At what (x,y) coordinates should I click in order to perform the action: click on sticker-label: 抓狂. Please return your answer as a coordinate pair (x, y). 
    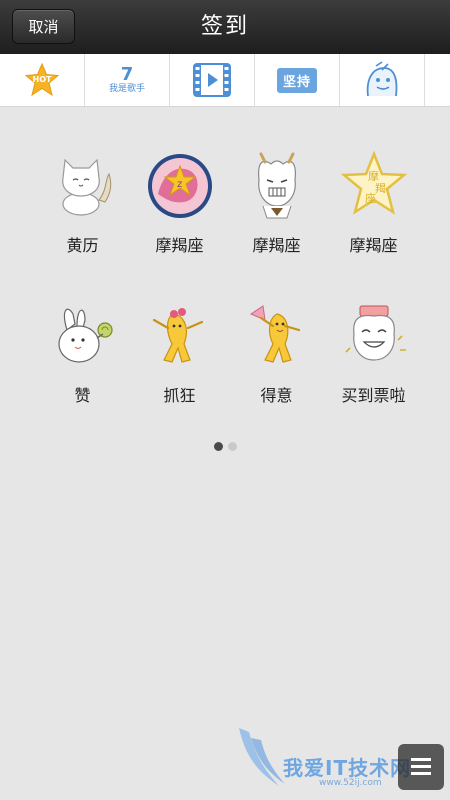
    Looking at the image, I should click on (179, 395).